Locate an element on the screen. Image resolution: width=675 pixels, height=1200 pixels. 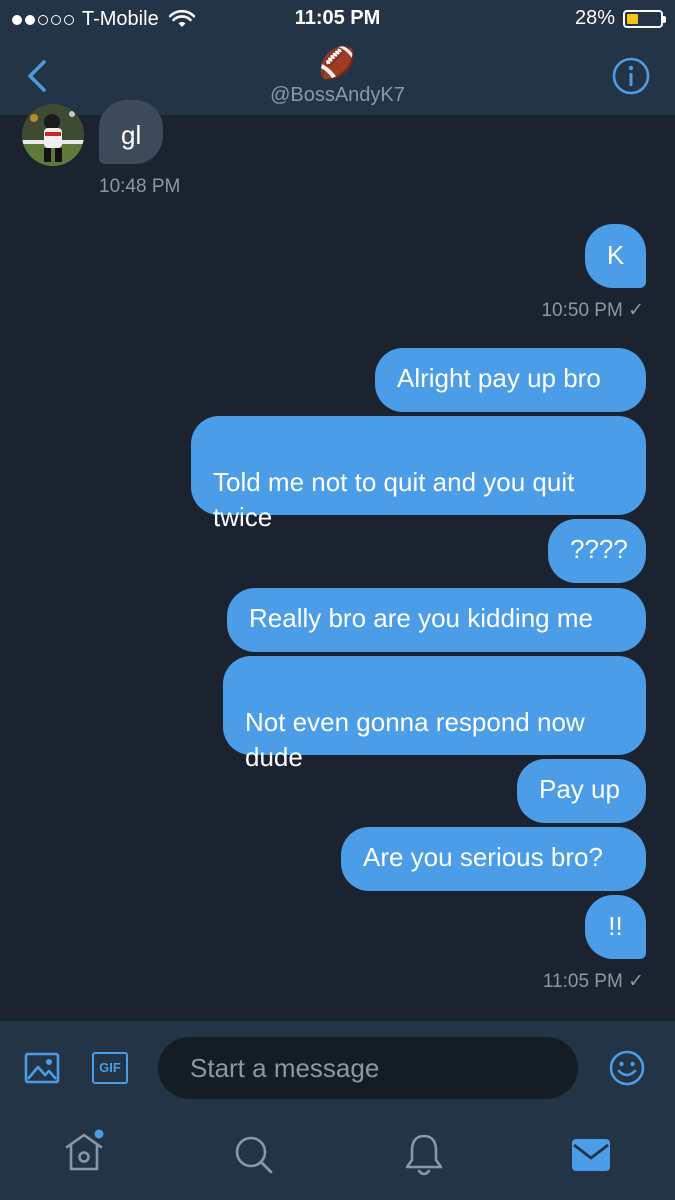
notifications-icon is located at coordinates (424, 1155).